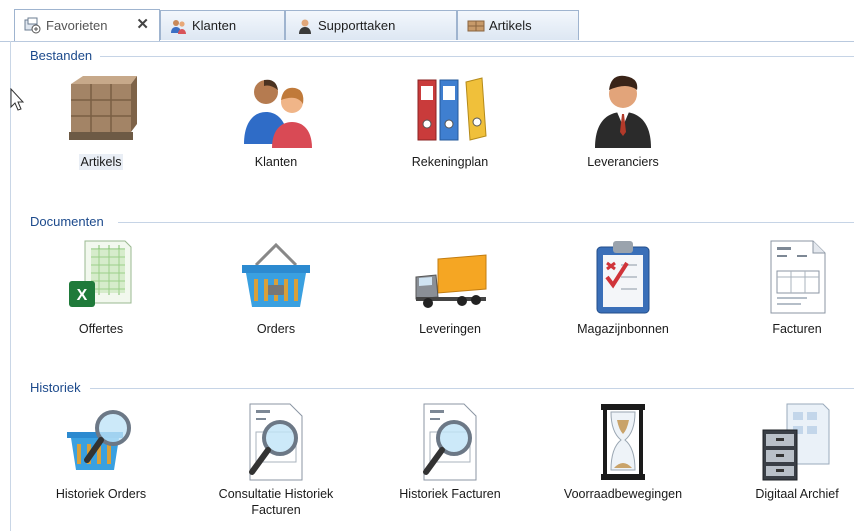 The height and width of the screenshot is (531, 854). Describe the element at coordinates (450, 494) in the screenshot. I see `shortcut-label: Historiek Facturen` at that location.